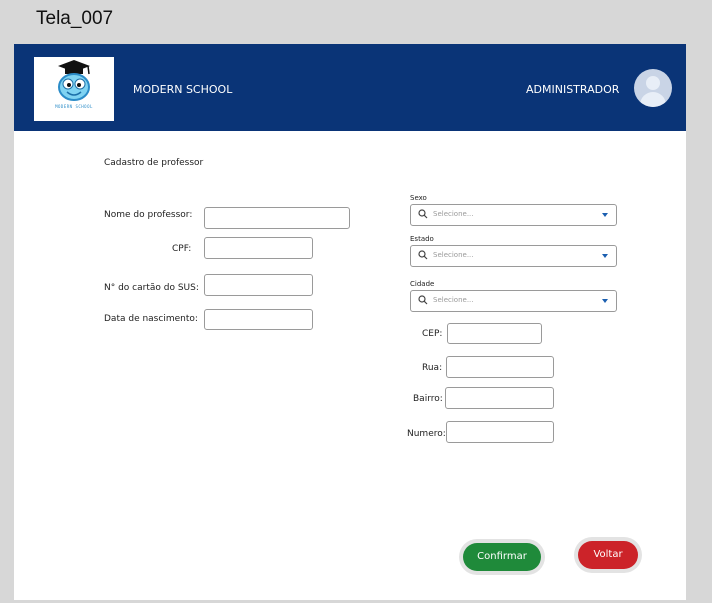  I want to click on user-role: ADMINISTRADOR, so click(572, 89).